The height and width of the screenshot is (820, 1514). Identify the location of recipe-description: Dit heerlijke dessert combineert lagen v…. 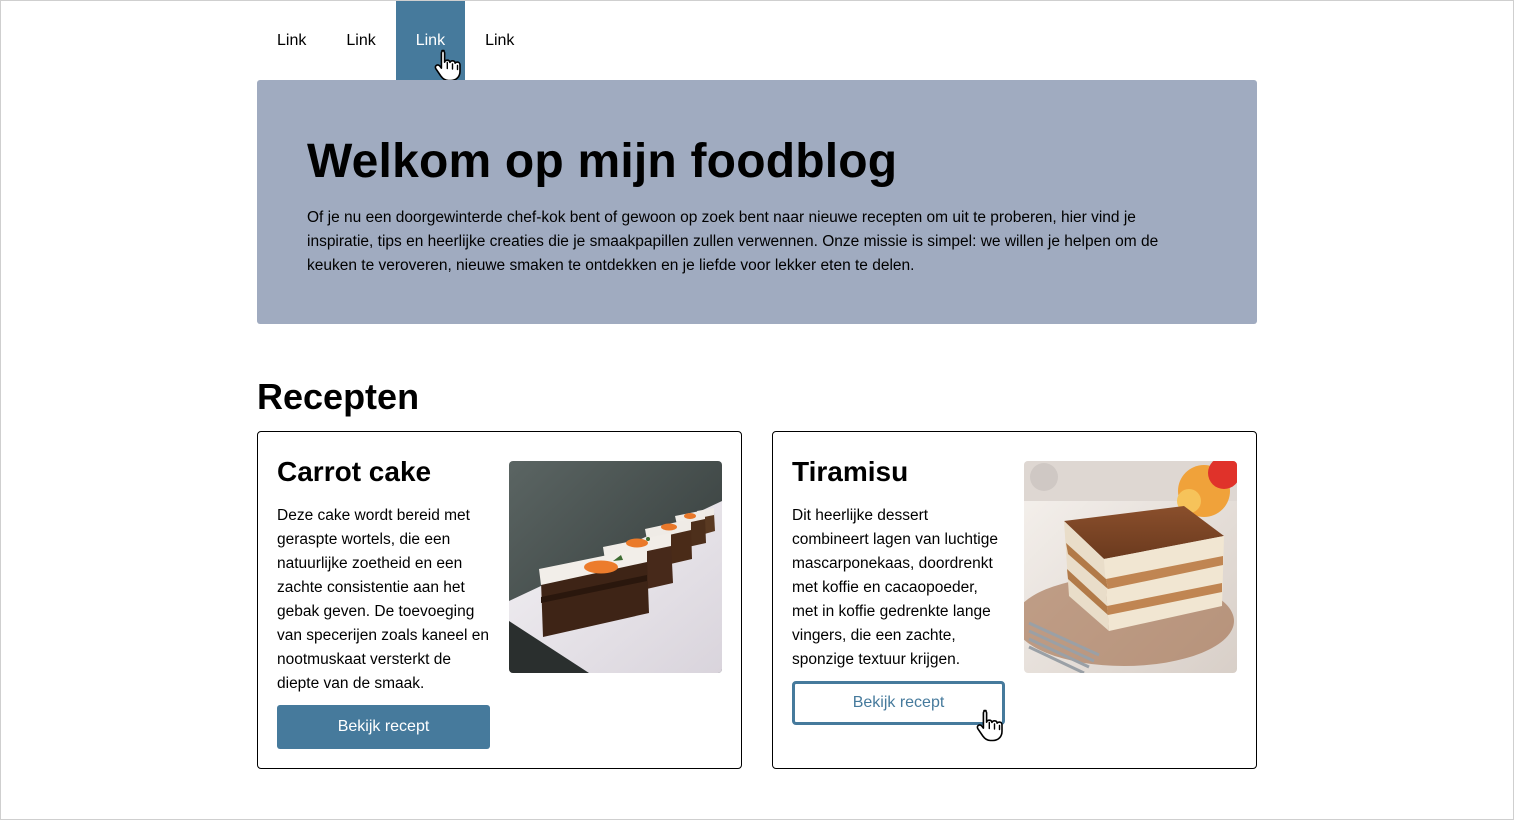
(895, 587).